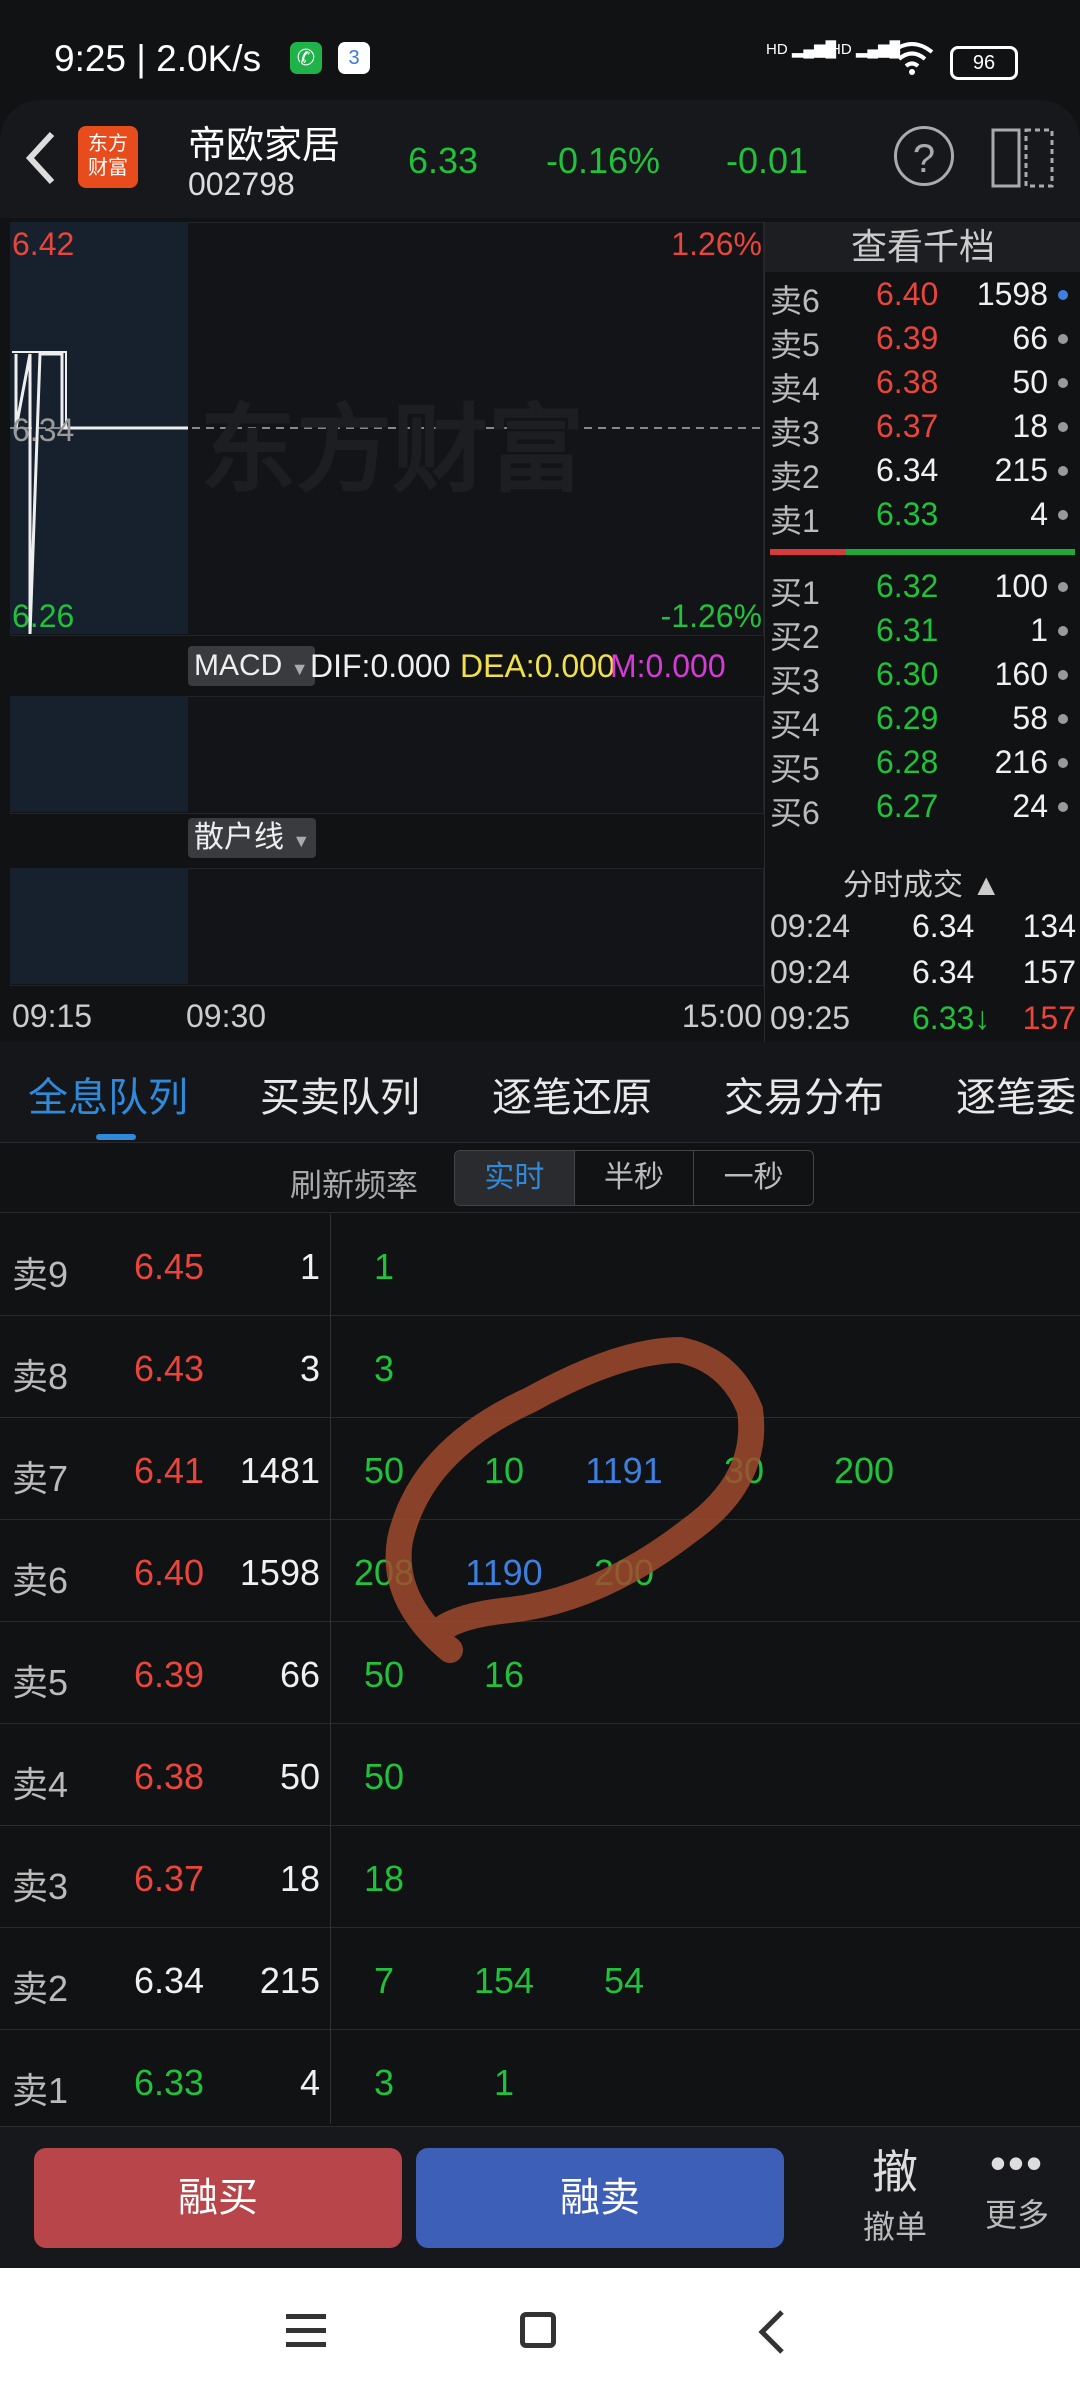  Describe the element at coordinates (384, 2082) in the screenshot. I see `queue-order: 3` at that location.